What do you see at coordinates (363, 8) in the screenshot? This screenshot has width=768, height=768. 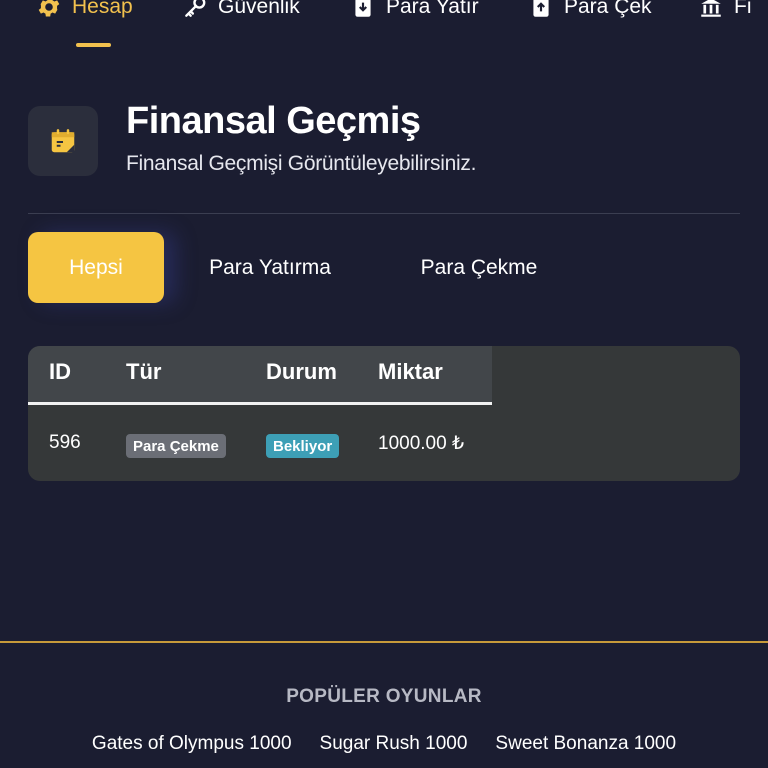 I see `wallet-in-icon` at bounding box center [363, 8].